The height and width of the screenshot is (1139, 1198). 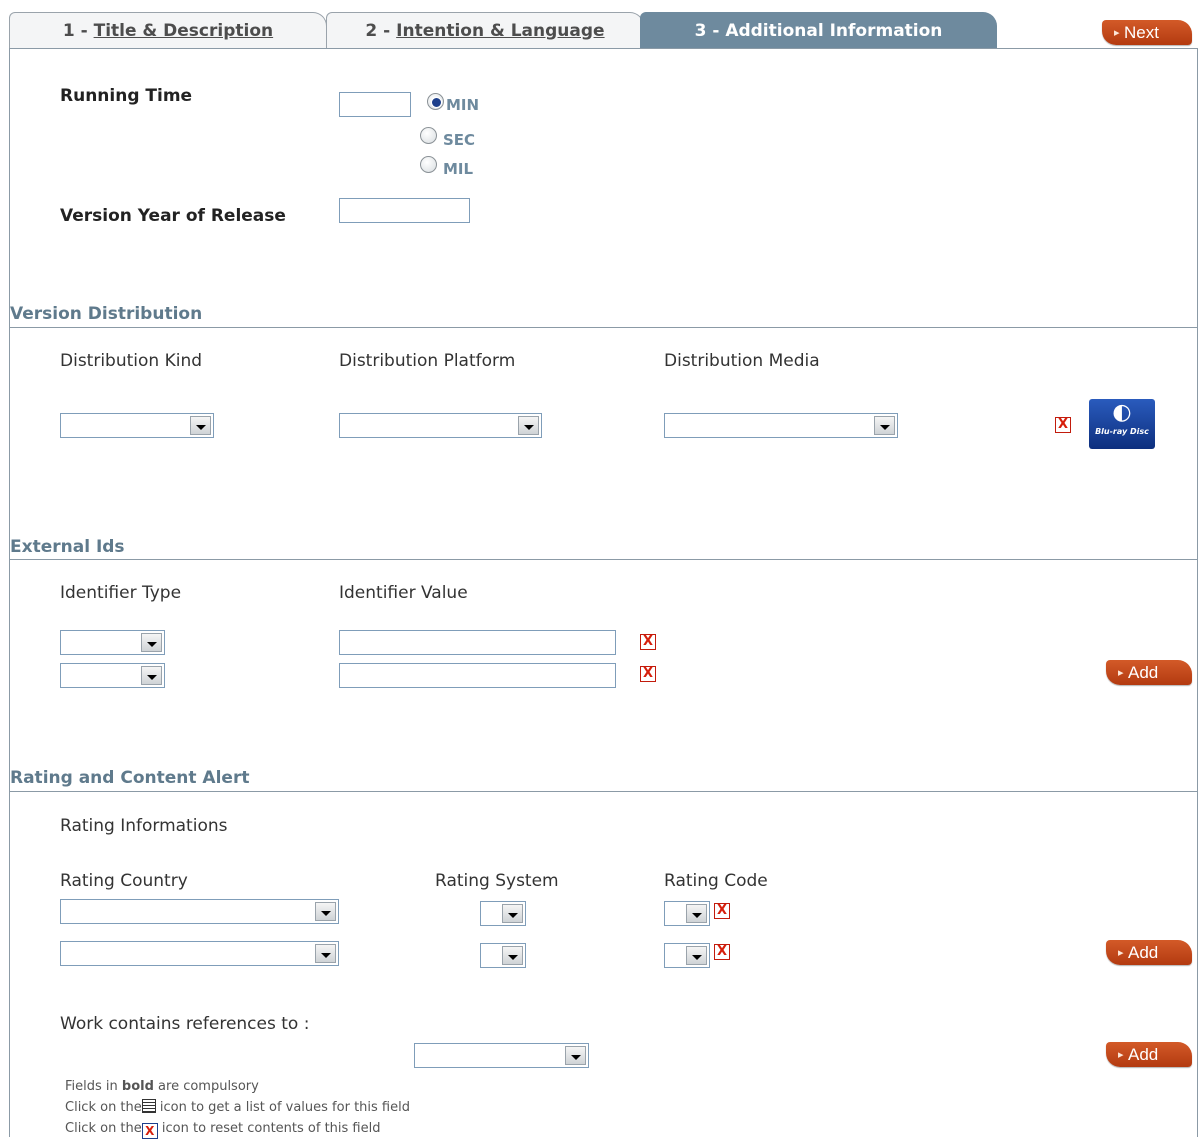 What do you see at coordinates (124, 881) in the screenshot?
I see `rating-country-label: Rating Country` at bounding box center [124, 881].